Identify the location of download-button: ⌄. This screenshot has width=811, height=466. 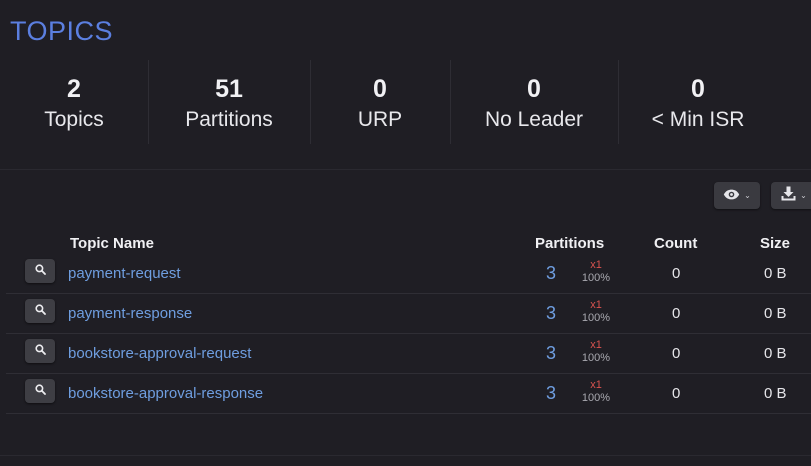
(791, 195).